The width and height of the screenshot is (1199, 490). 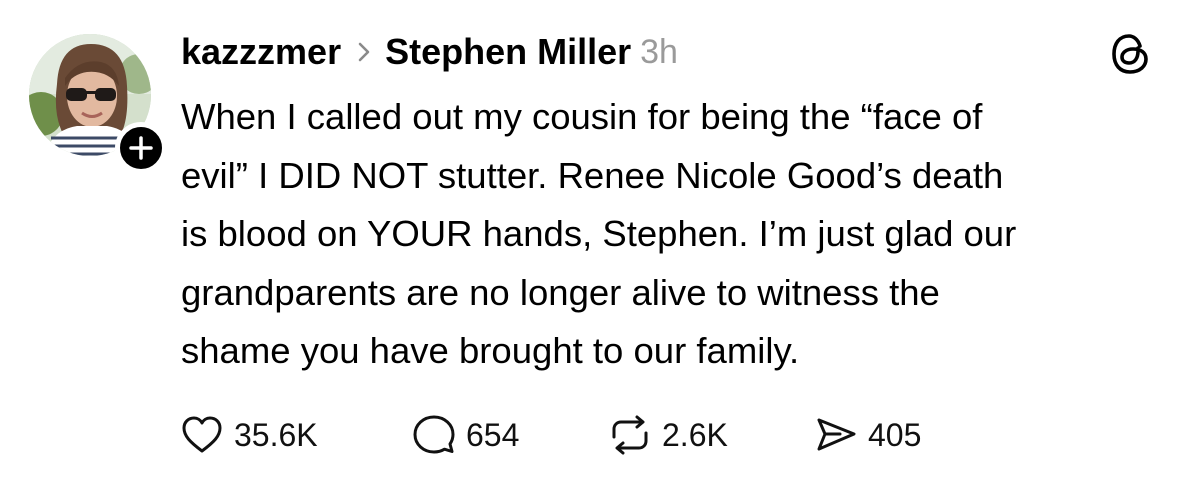 I want to click on avatar-container, so click(x=98, y=104).